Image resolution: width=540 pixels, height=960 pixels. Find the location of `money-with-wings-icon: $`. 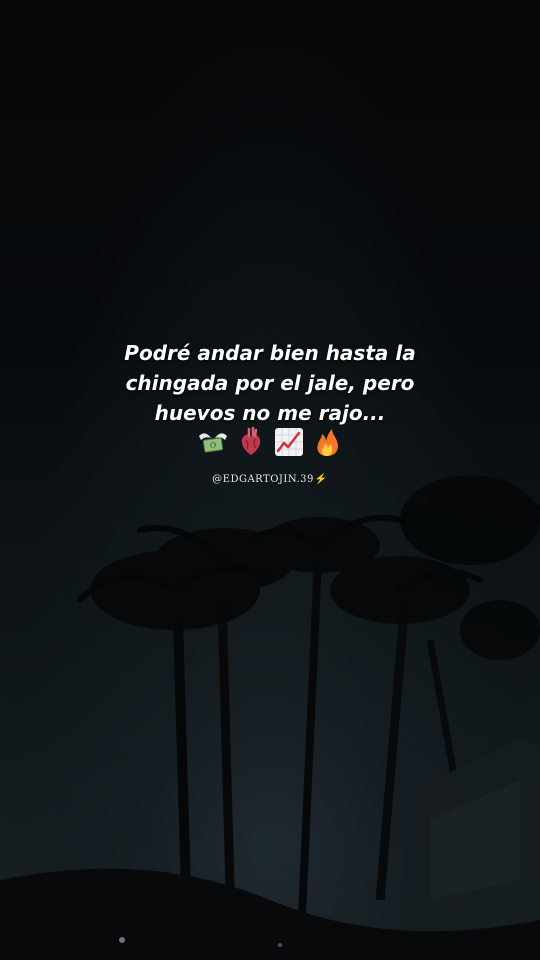

money-with-wings-icon: $ is located at coordinates (213, 443).